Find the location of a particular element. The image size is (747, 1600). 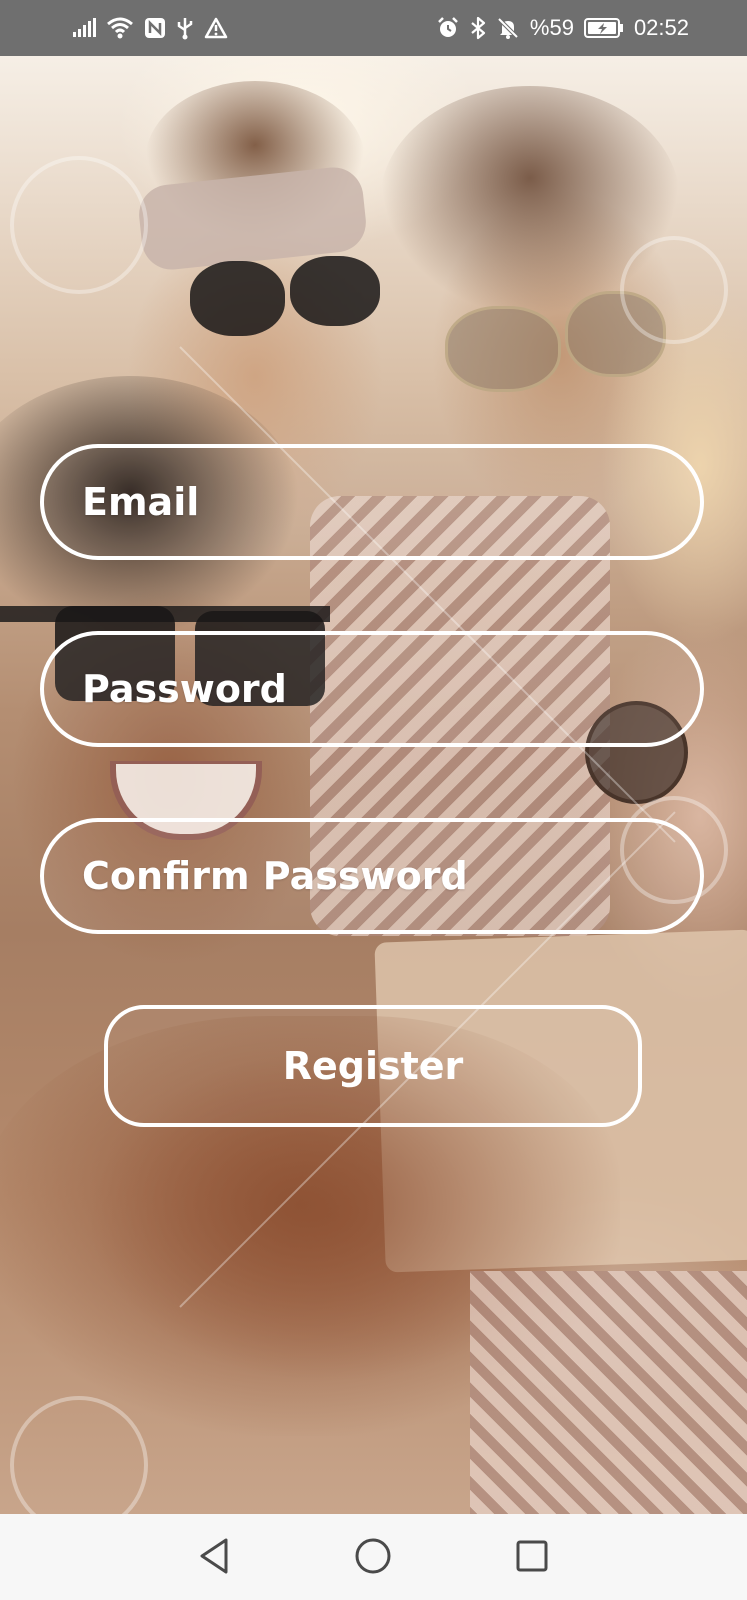

confirm-password-field: Confirm Password is located at coordinates (372, 876).